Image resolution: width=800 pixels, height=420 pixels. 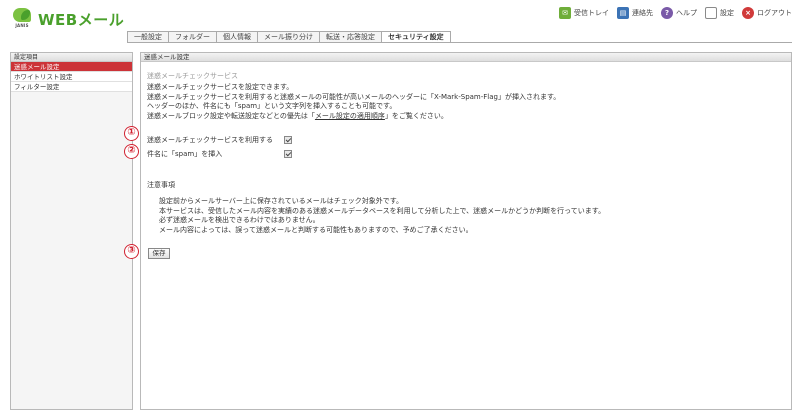 What do you see at coordinates (159, 253) in the screenshot?
I see `save-button: 保存` at bounding box center [159, 253].